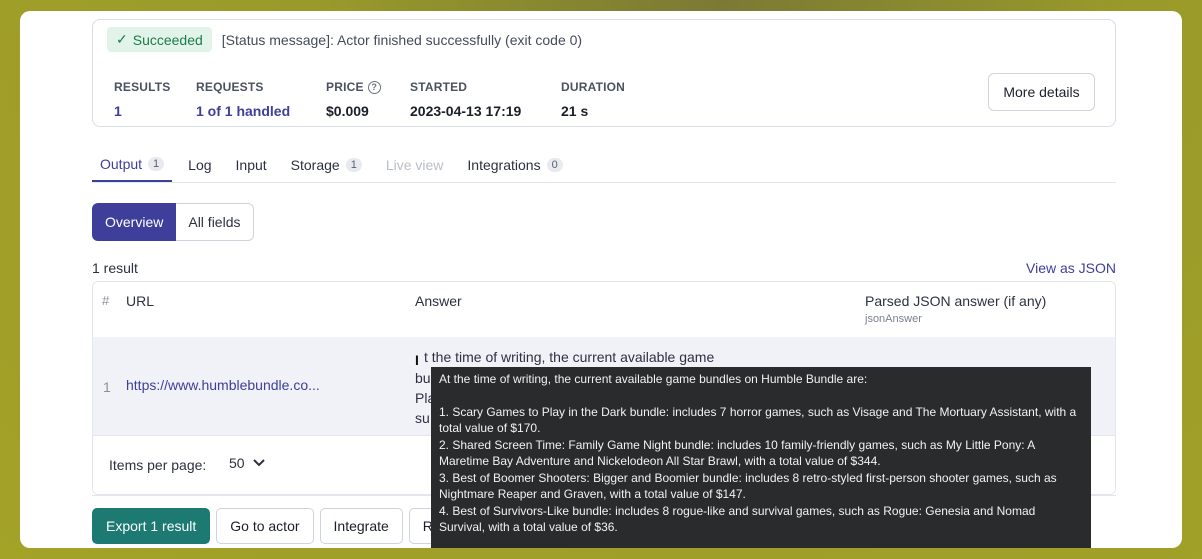 The width and height of the screenshot is (1202, 559). What do you see at coordinates (374, 87) in the screenshot?
I see `help-icon: ?` at bounding box center [374, 87].